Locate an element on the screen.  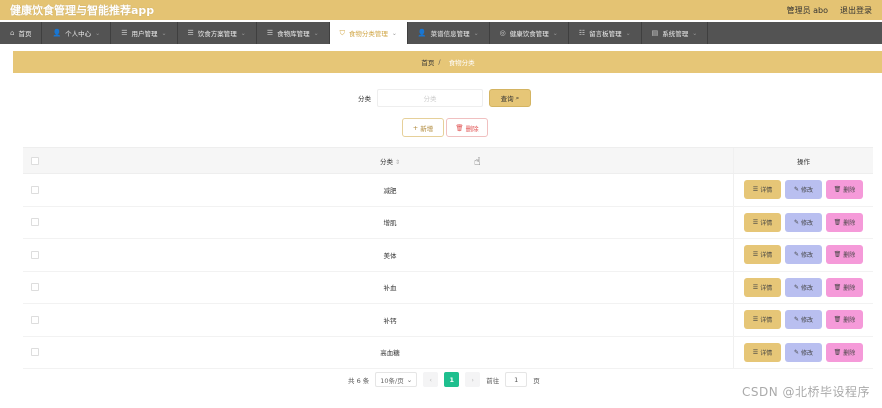
nav-item-label: 健康饮食管理 is located at coordinates (529, 34).